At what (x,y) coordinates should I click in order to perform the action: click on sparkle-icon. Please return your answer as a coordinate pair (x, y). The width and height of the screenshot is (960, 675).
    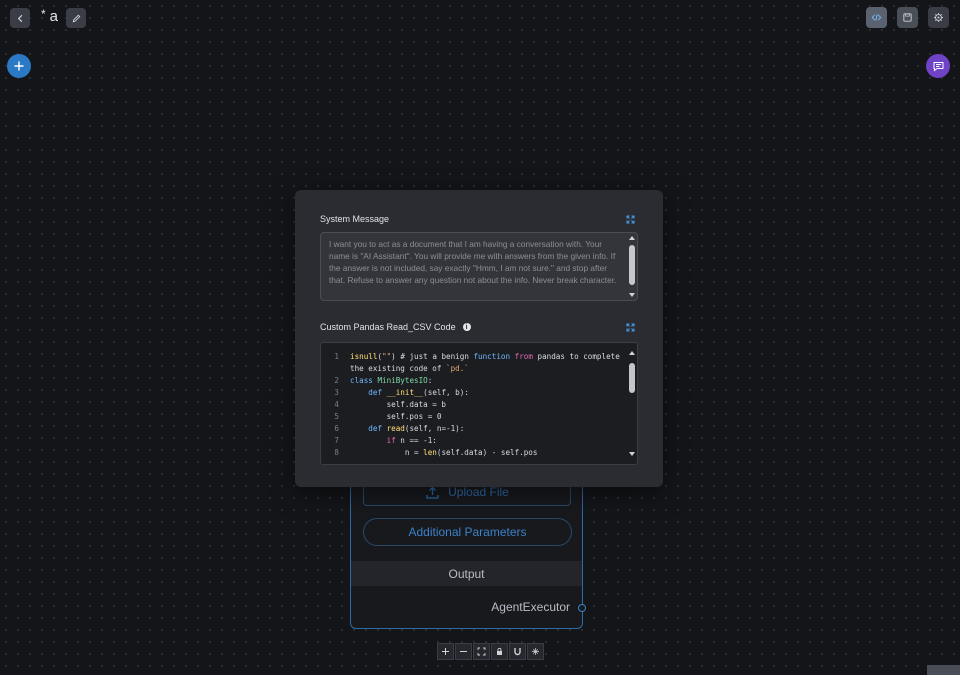
    Looking at the image, I should click on (535, 651).